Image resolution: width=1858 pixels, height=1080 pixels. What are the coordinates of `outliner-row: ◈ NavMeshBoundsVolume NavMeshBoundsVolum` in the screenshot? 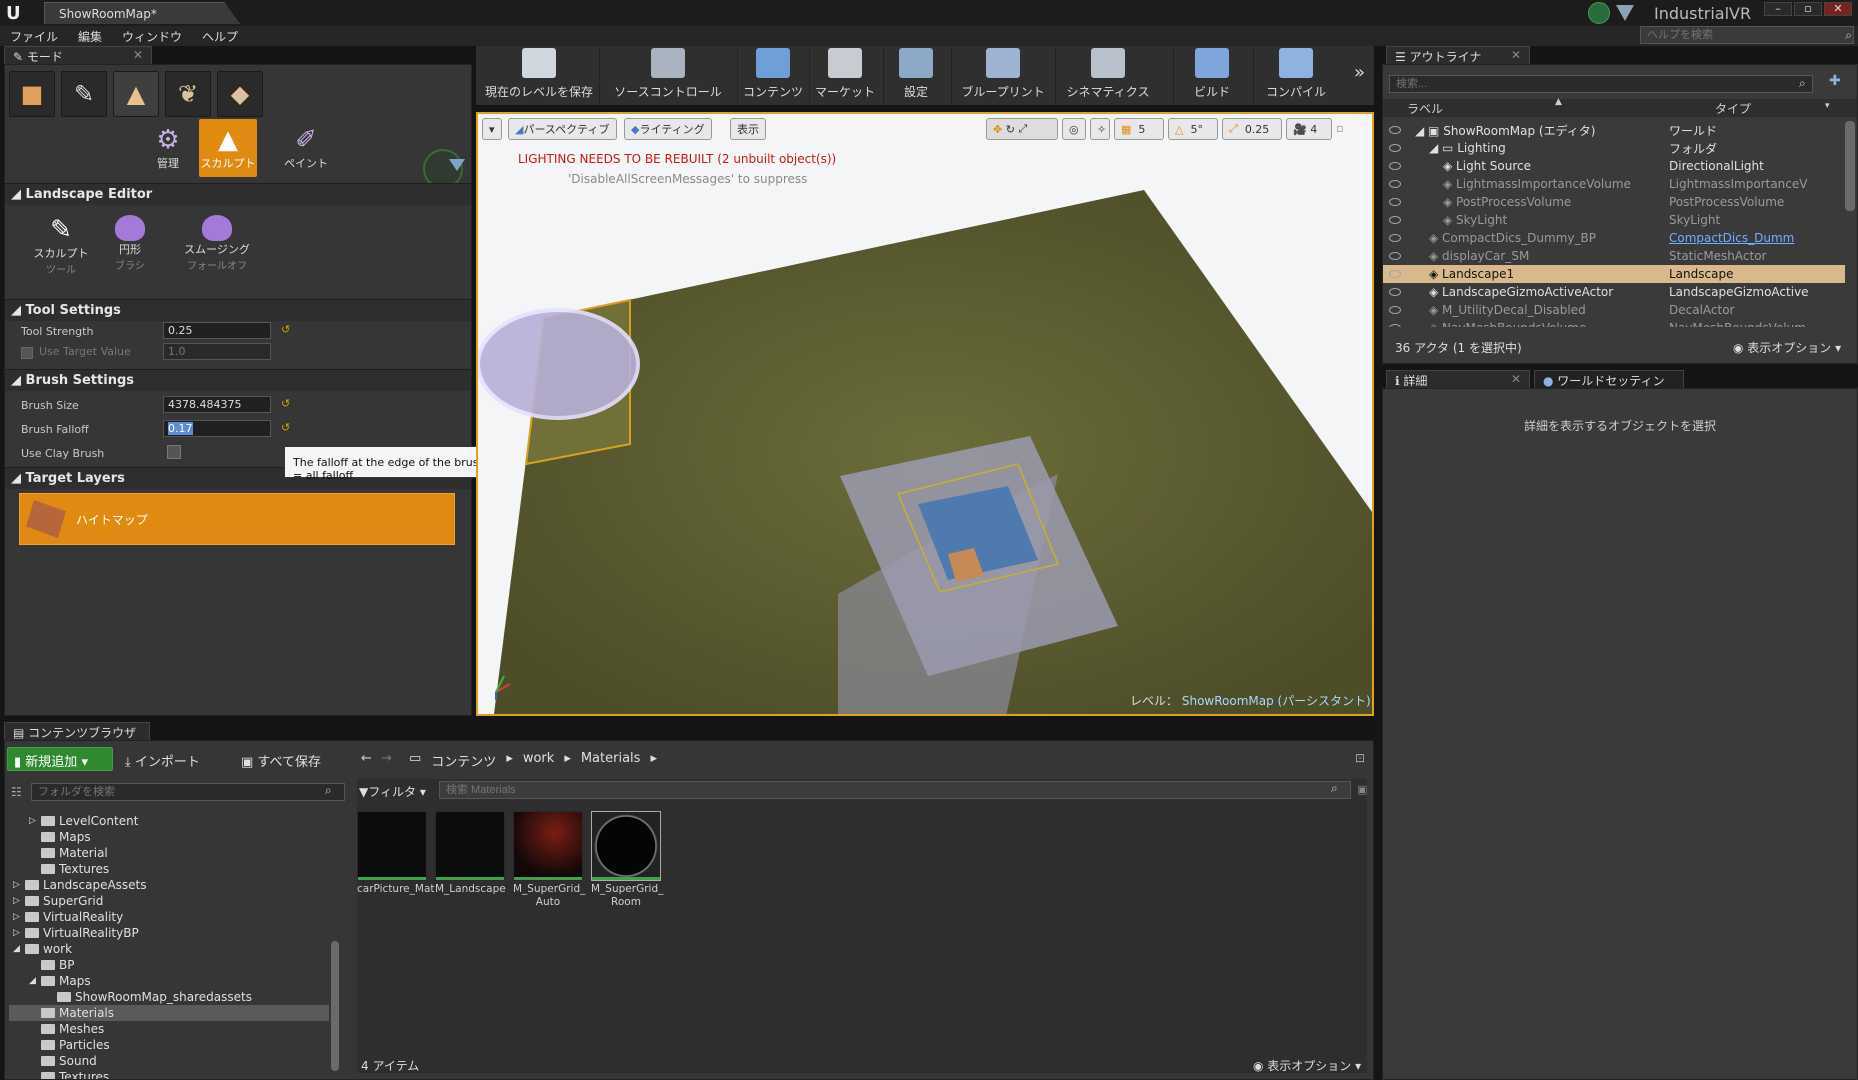 It's located at (1614, 323).